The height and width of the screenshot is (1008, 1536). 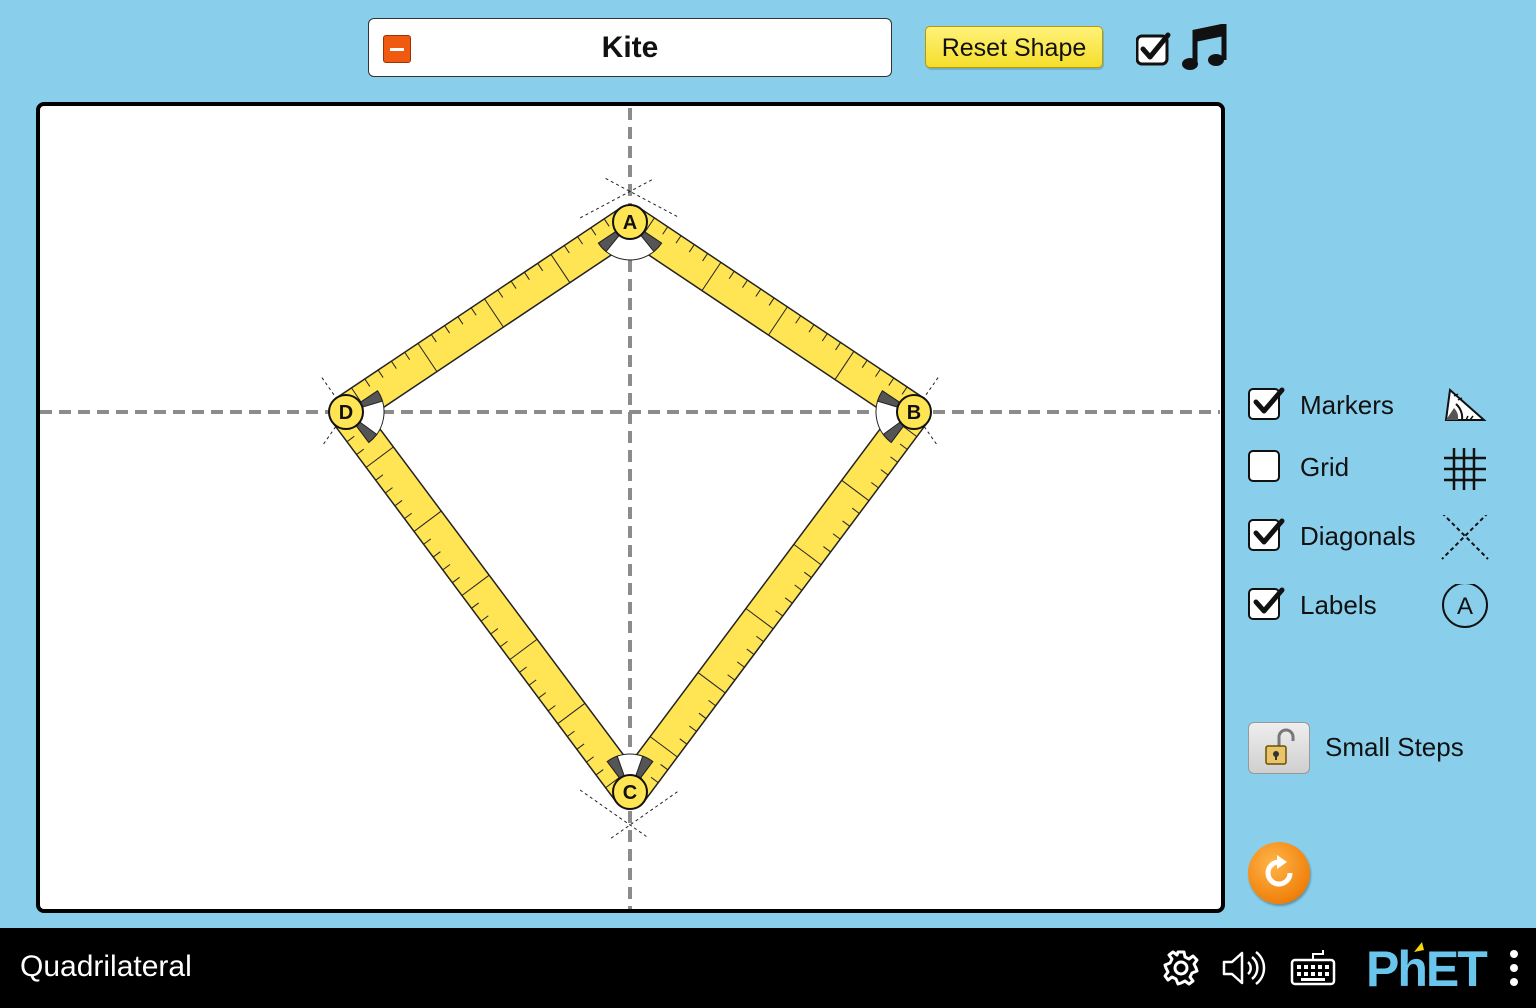 I want to click on labels-icon: A, so click(x=1465, y=608).